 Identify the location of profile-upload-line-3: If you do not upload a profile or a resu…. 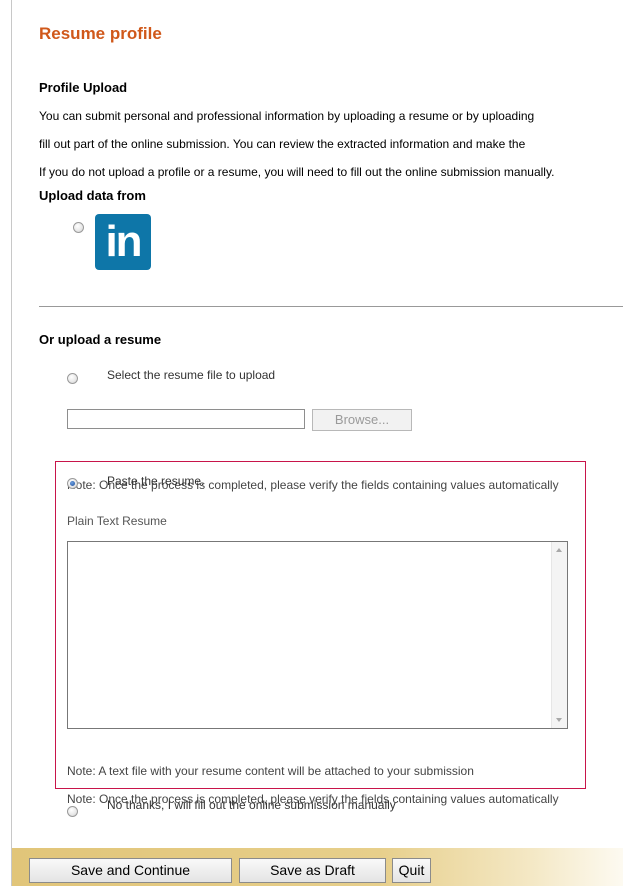
(331, 172).